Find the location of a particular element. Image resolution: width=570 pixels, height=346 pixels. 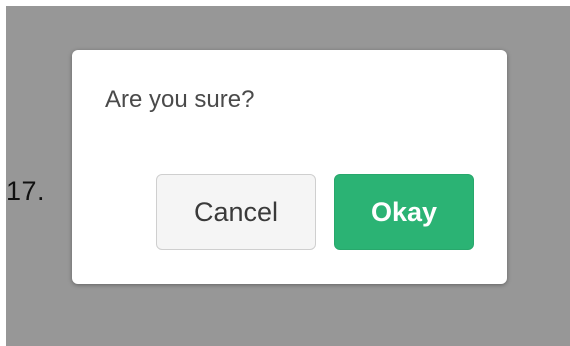

step-number: 17. is located at coordinates (26, 191).